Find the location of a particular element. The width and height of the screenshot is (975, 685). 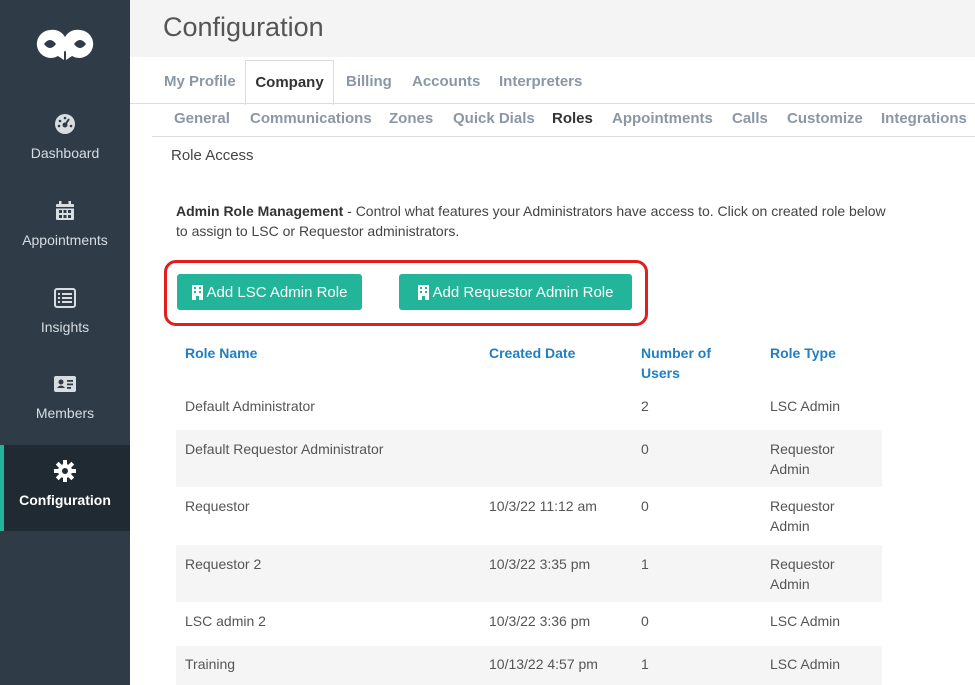

sidebar-item-configuration: Configuration is located at coordinates (65, 488).